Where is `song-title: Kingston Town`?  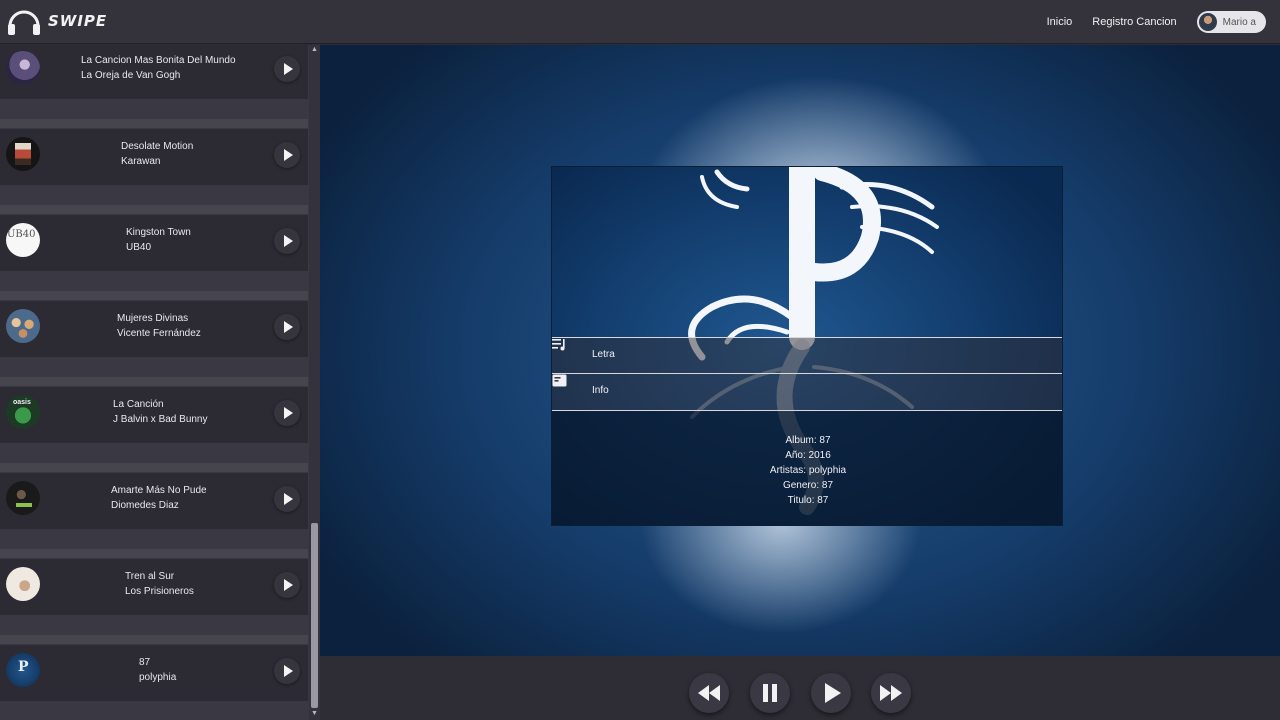
song-title: Kingston Town is located at coordinates (158, 232).